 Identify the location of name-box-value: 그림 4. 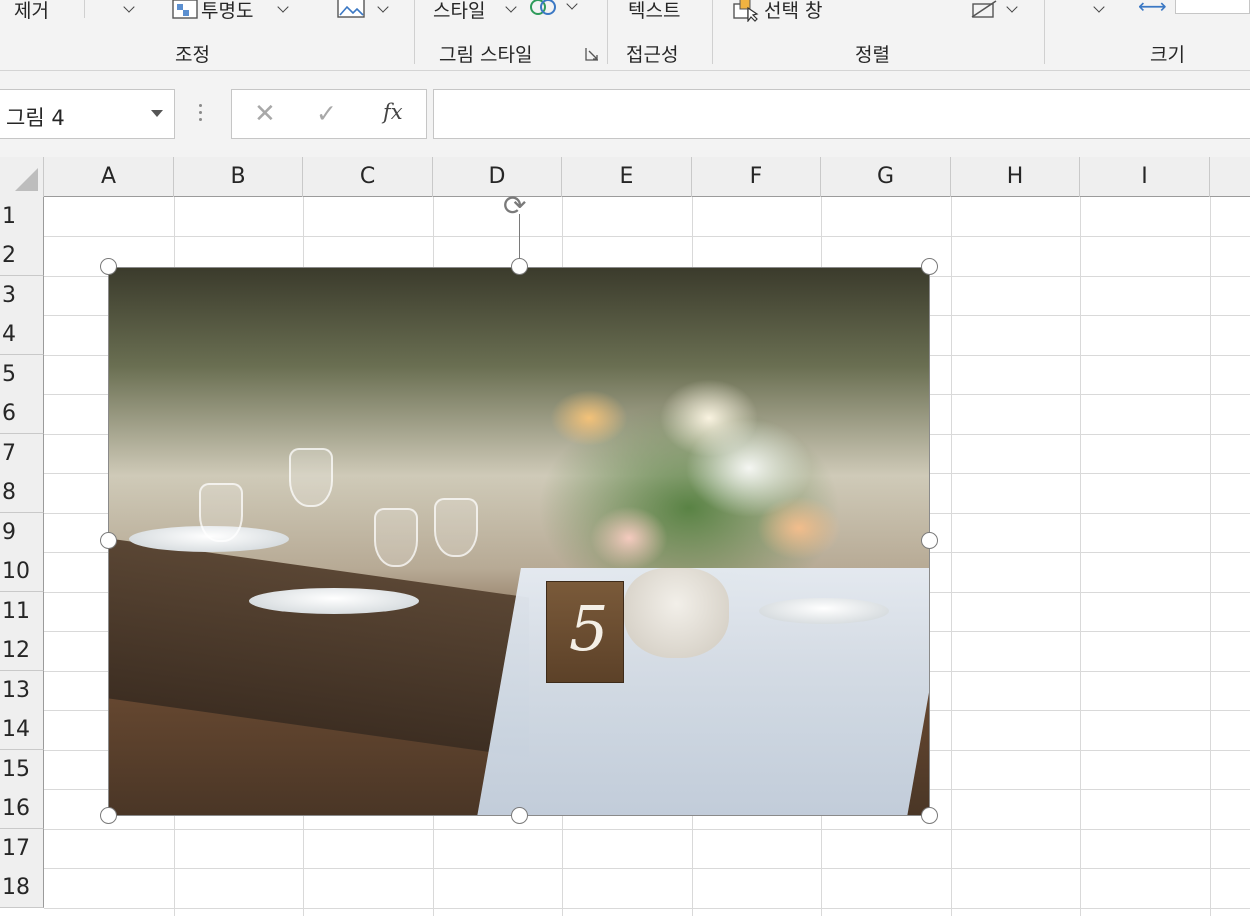
(35, 118).